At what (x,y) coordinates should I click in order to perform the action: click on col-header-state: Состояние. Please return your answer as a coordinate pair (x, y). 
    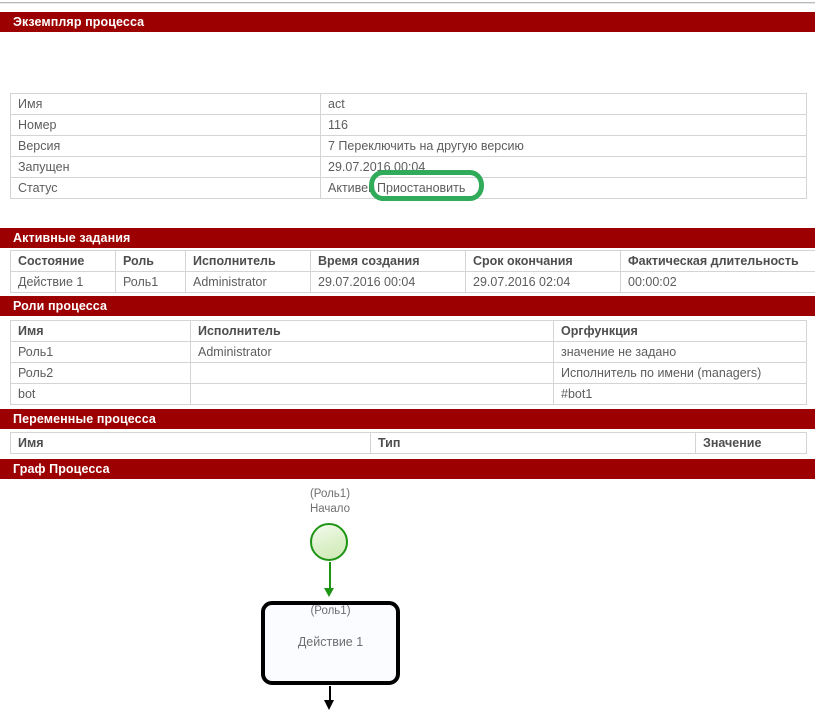
    Looking at the image, I should click on (63, 261).